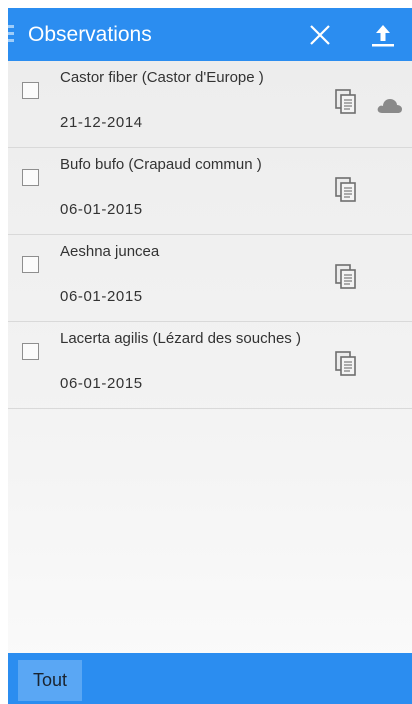 This screenshot has height=704, width=412. What do you see at coordinates (210, 678) in the screenshot?
I see `bottom-bar: Tout` at bounding box center [210, 678].